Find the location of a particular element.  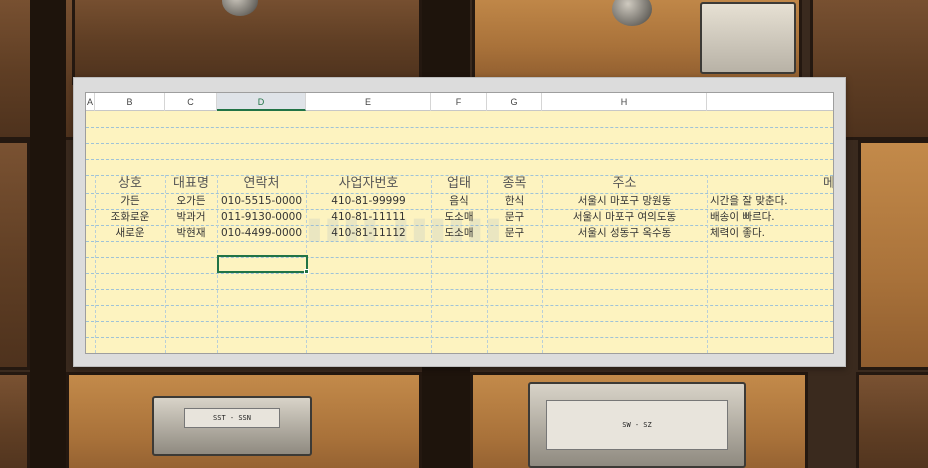

column-header-row: A B C D E F G H is located at coordinates (459, 102).